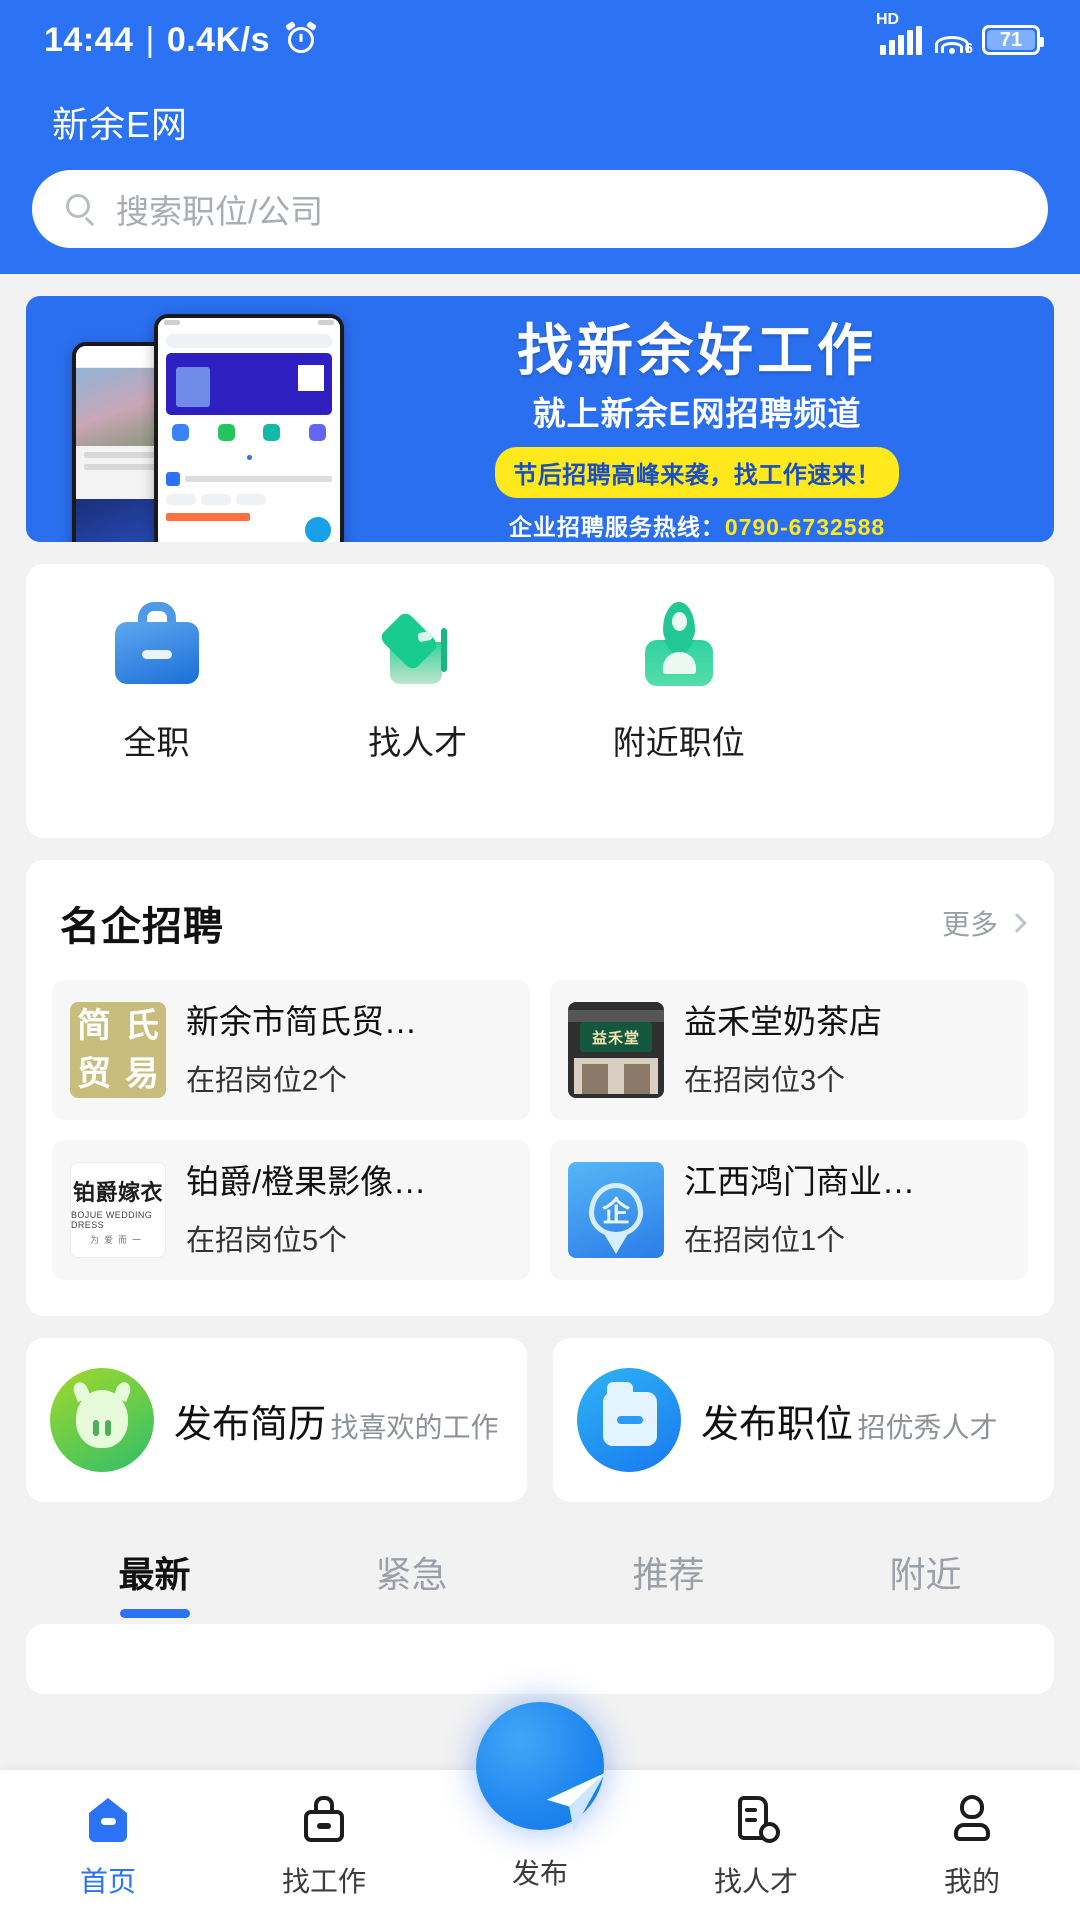 Image resolution: width=1080 pixels, height=1920 pixels. I want to click on battery-level: 71, so click(1011, 39).